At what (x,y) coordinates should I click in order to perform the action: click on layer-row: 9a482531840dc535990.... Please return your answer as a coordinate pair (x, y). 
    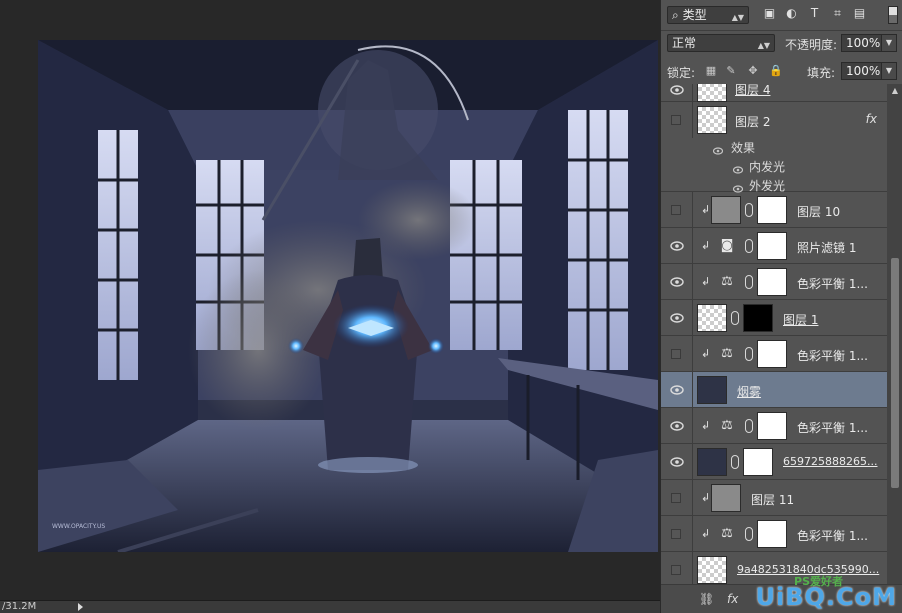
    Looking at the image, I should click on (774, 568).